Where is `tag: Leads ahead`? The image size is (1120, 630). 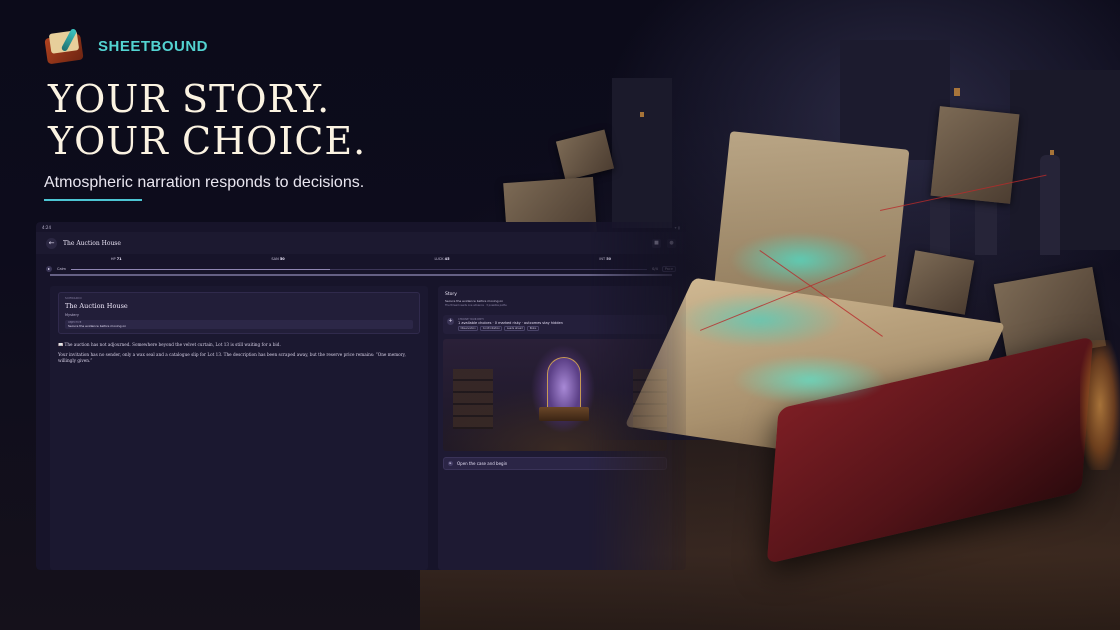 tag: Leads ahead is located at coordinates (515, 328).